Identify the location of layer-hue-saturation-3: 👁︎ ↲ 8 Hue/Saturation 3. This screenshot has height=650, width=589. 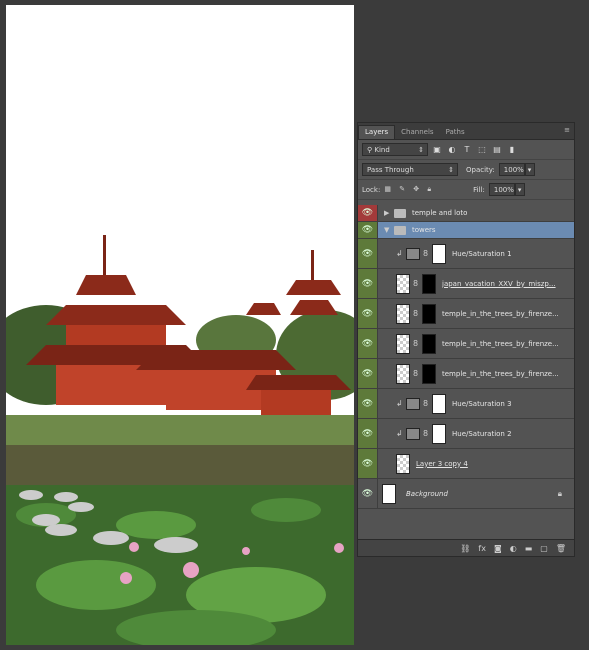
(466, 404).